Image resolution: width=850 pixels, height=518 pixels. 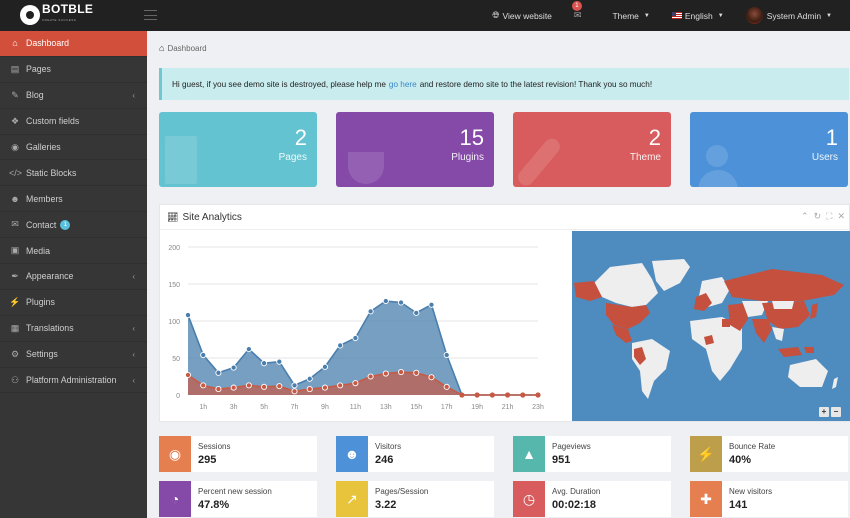 I want to click on tile-plugins: 15 Plugins, so click(x=415, y=149).